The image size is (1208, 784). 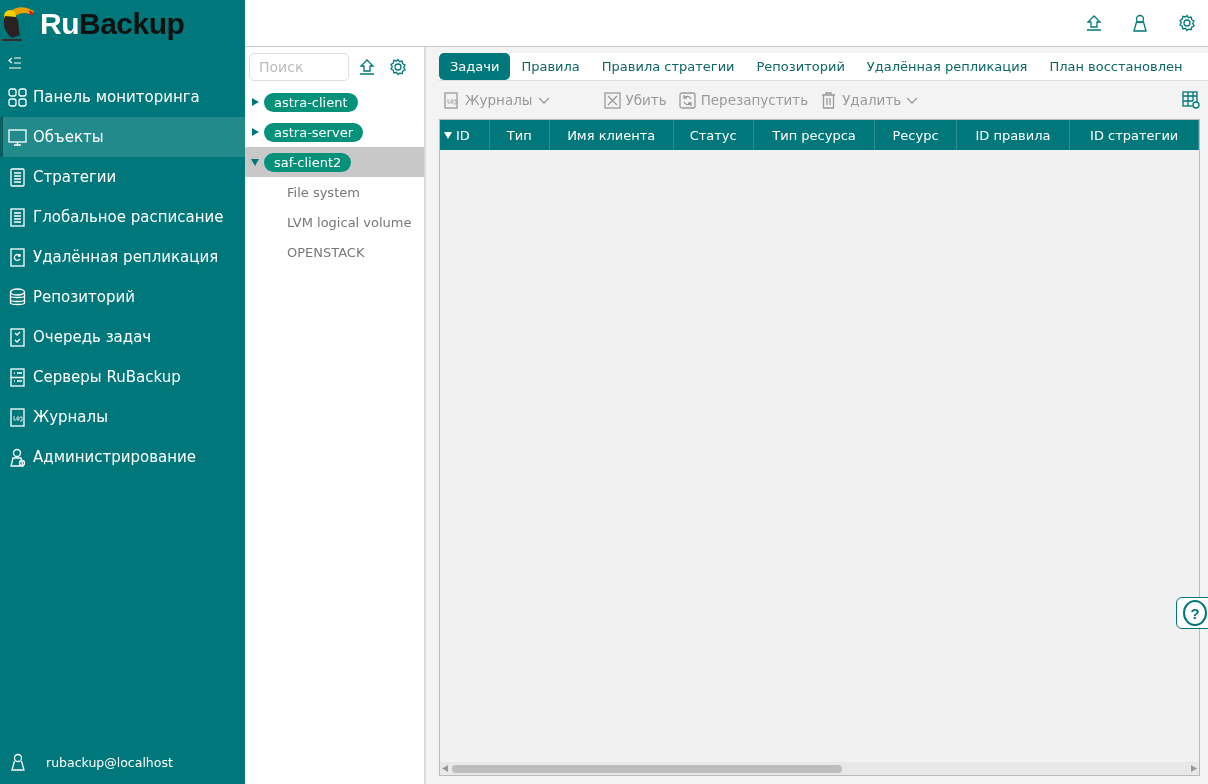 What do you see at coordinates (668, 66) in the screenshot?
I see `tab: Правила стратегии` at bounding box center [668, 66].